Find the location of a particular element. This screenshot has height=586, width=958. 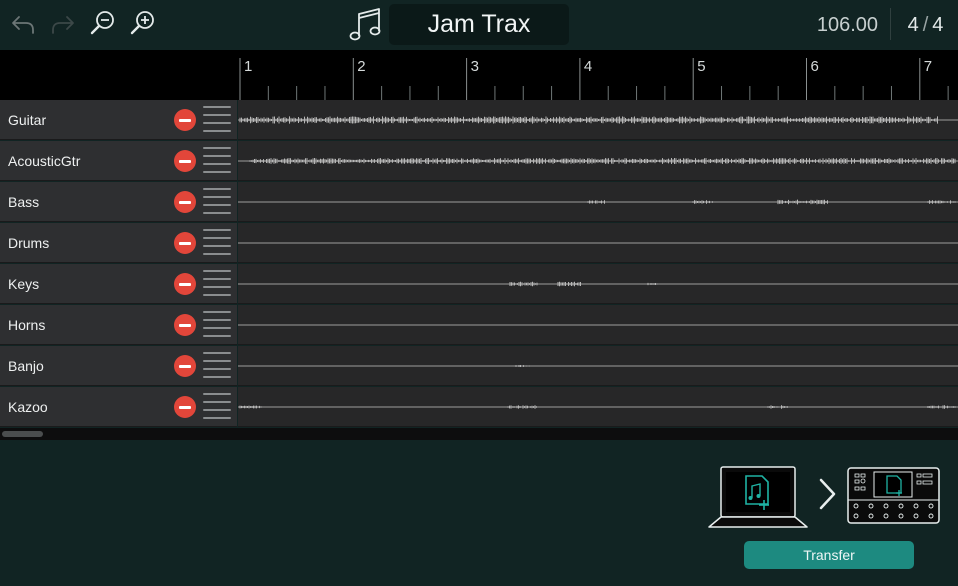

track-row: Keys is located at coordinates (479, 284).